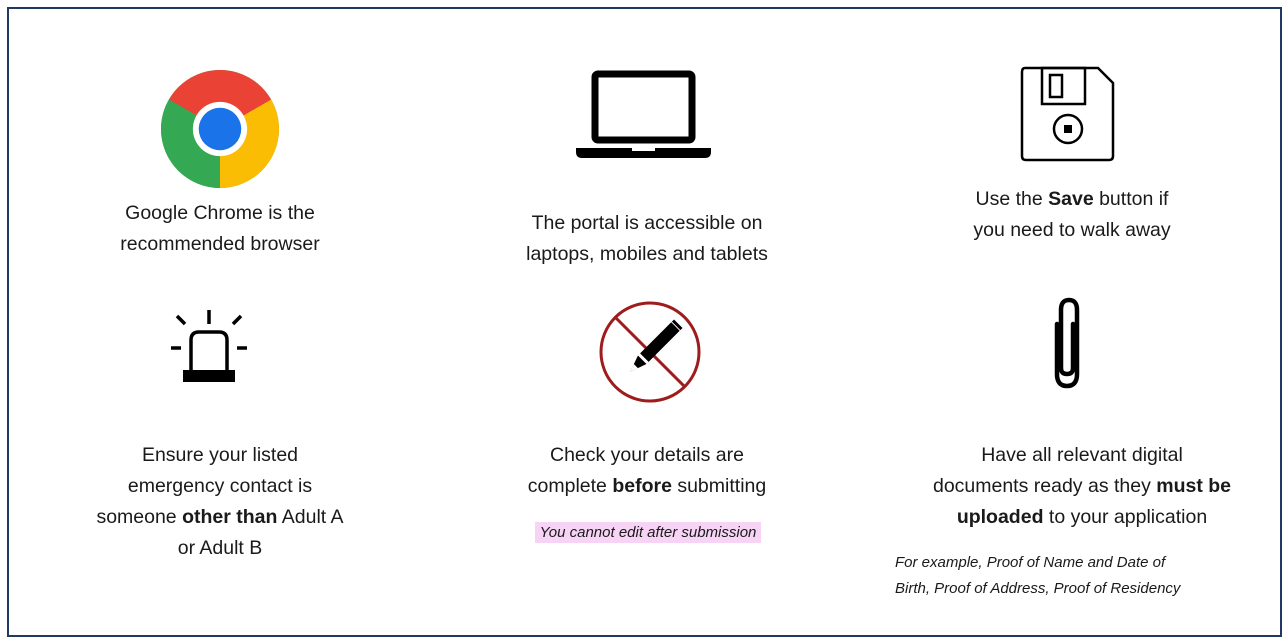 This screenshot has height=637, width=1285. I want to click on tip-chrome-text: Google Chrome is the recommended browser, so click(220, 229).